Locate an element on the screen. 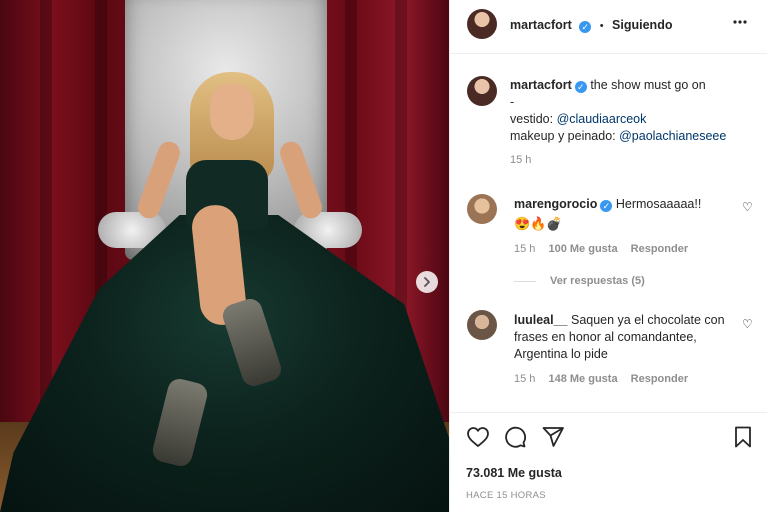  view-replies-button: Ver respuestas (5) is located at coordinates (624, 281).